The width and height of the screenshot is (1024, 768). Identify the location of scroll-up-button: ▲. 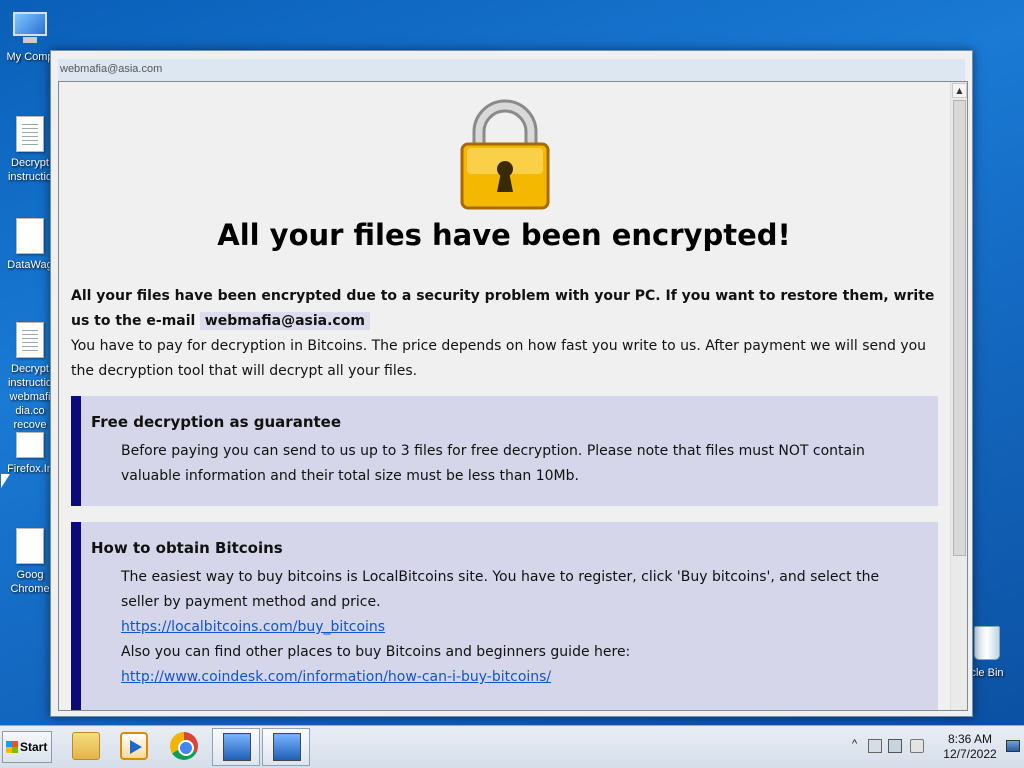
(959, 90).